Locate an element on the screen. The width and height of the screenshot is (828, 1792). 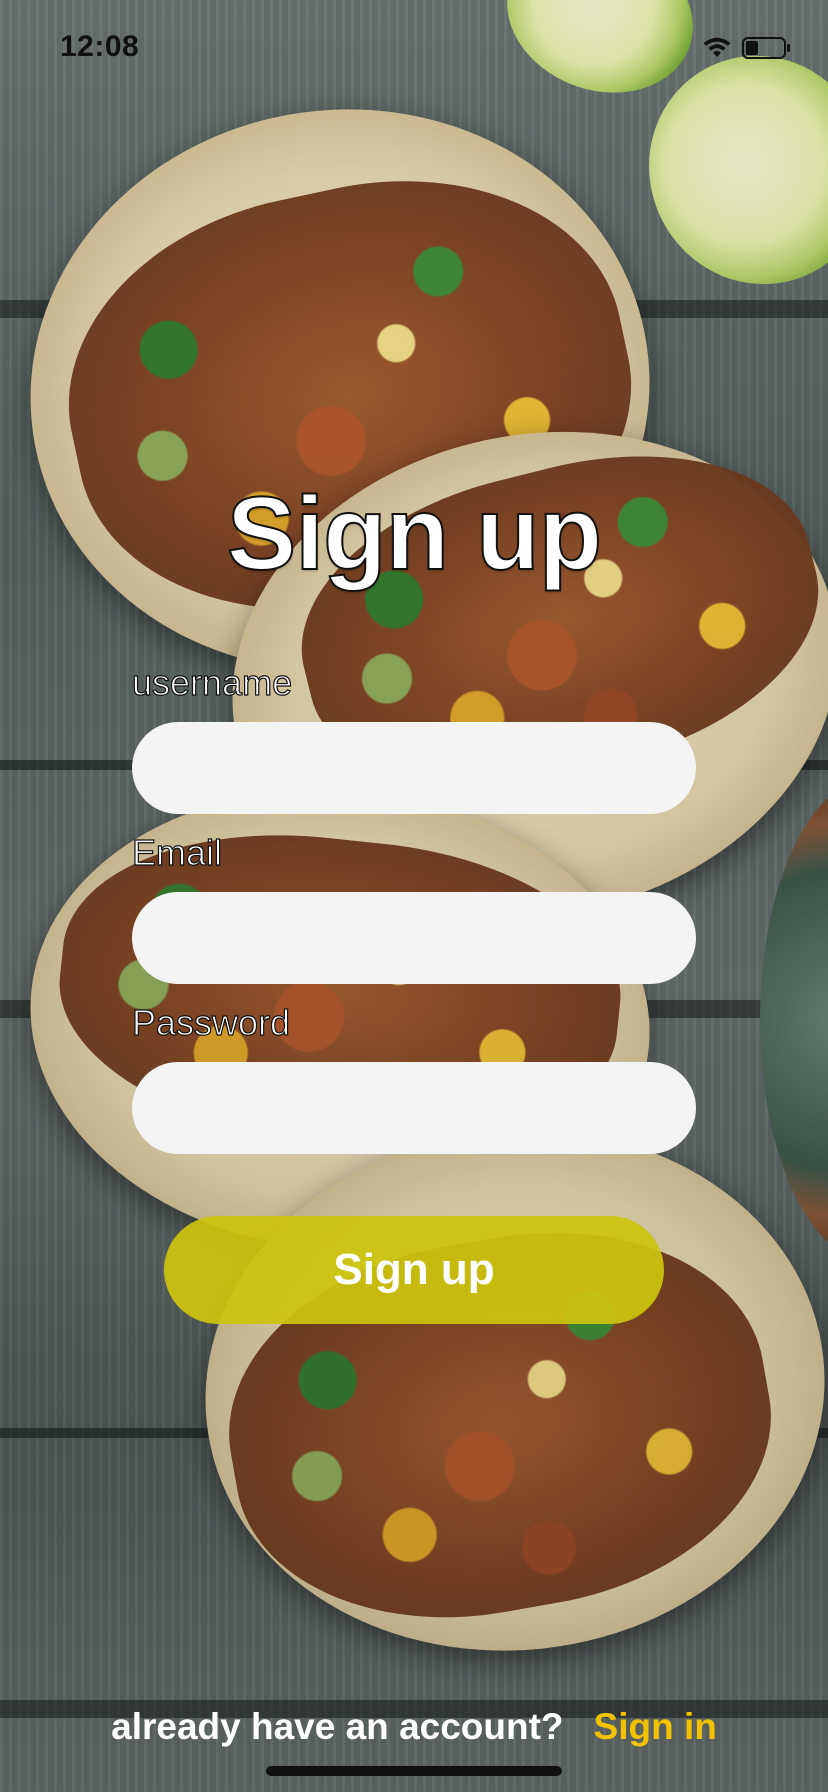
username-label: username is located at coordinates (212, 682).